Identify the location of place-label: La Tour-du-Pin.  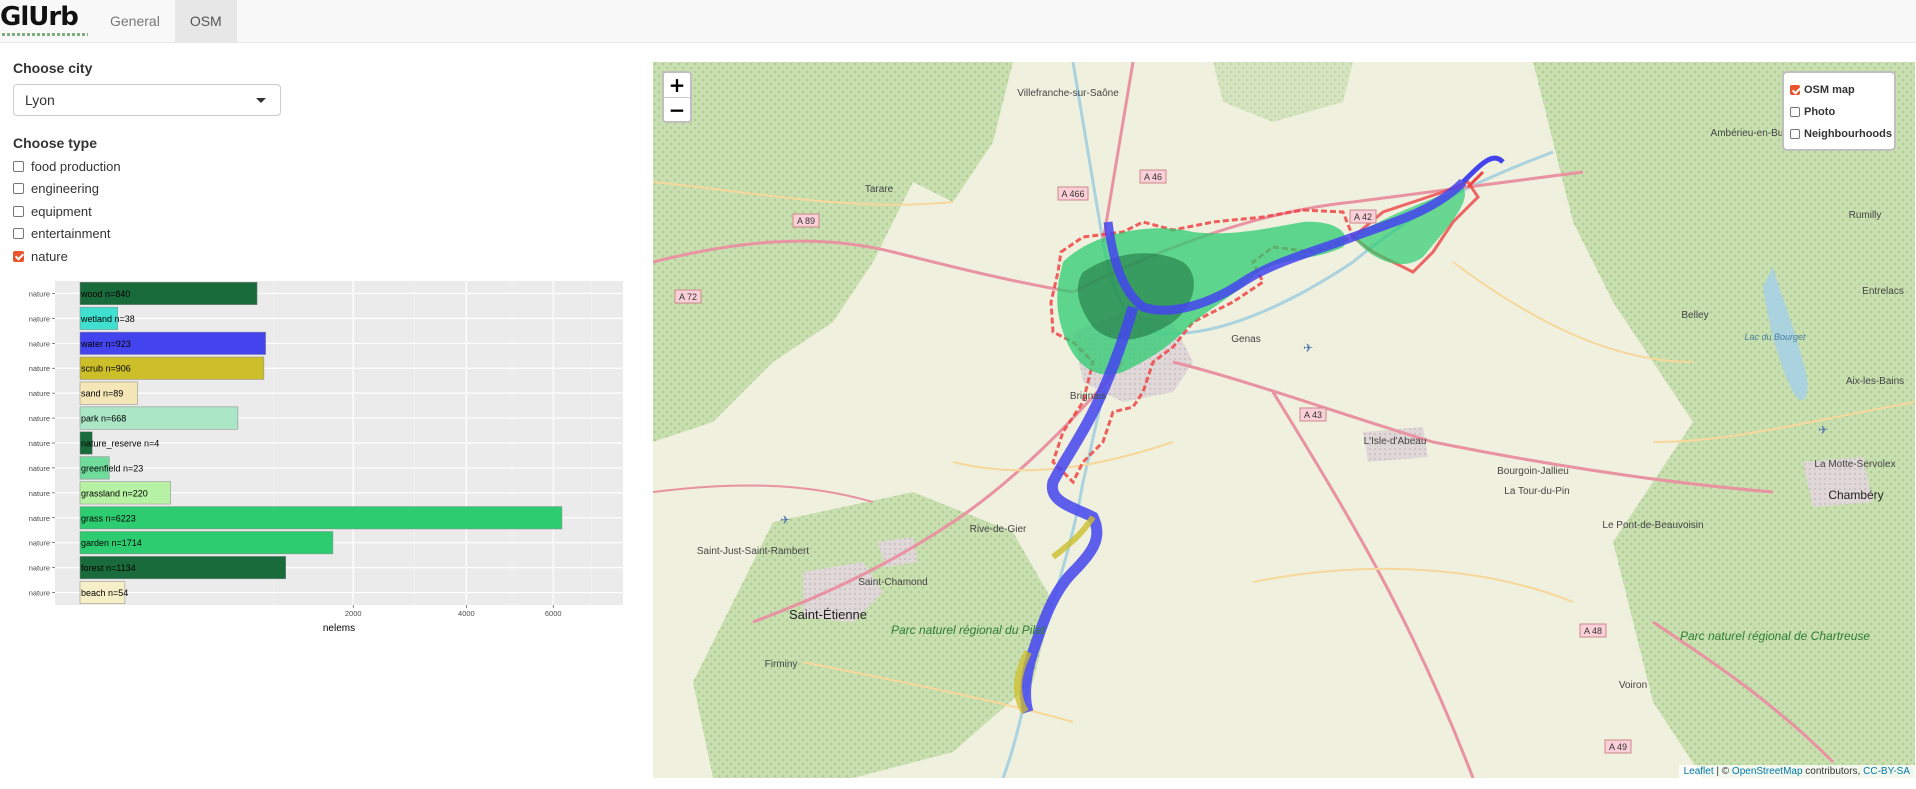
(1536, 491).